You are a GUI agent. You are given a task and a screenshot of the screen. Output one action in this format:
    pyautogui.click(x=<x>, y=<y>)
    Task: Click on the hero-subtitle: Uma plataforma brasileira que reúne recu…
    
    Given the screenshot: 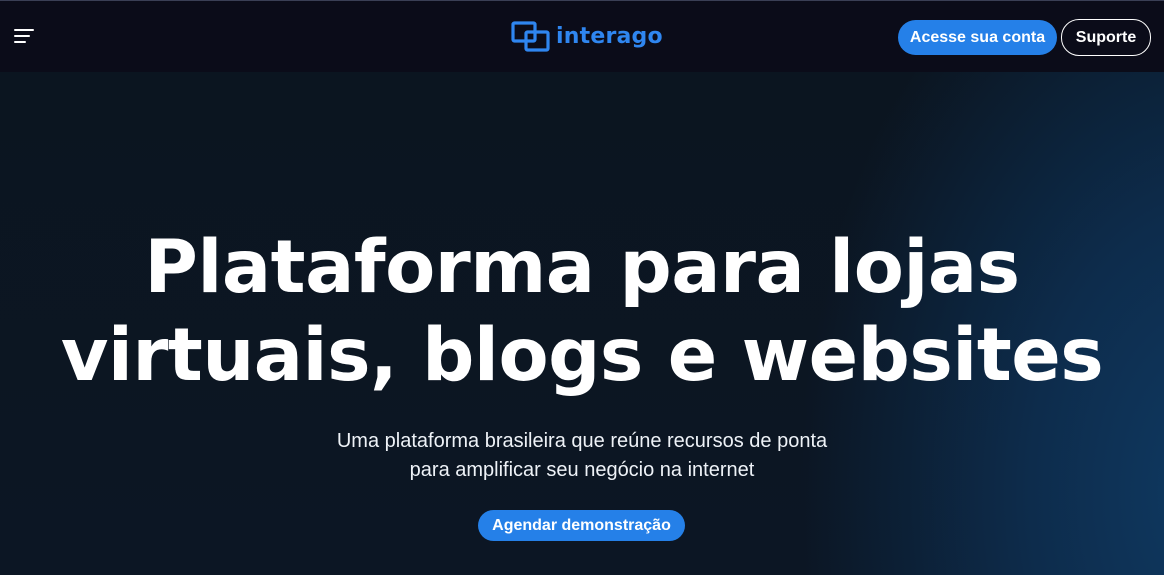 What is the action you would take?
    pyautogui.click(x=582, y=456)
    